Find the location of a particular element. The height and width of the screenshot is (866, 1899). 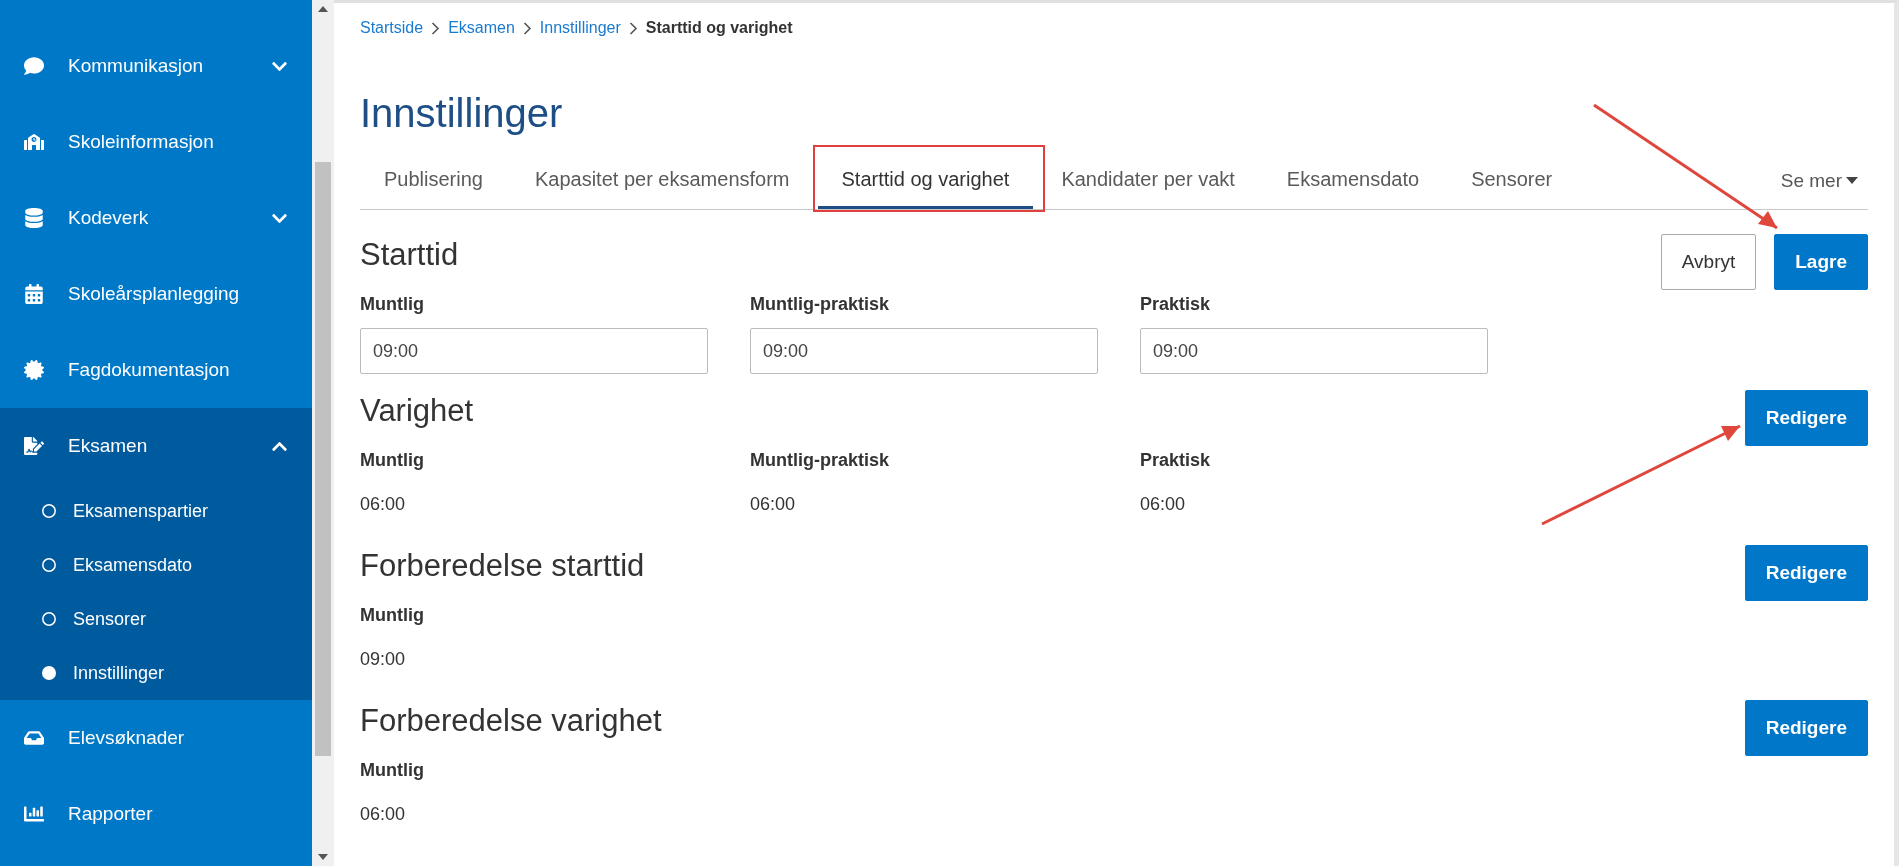

sidebar-item: Skoleinformasjon is located at coordinates (156, 142).